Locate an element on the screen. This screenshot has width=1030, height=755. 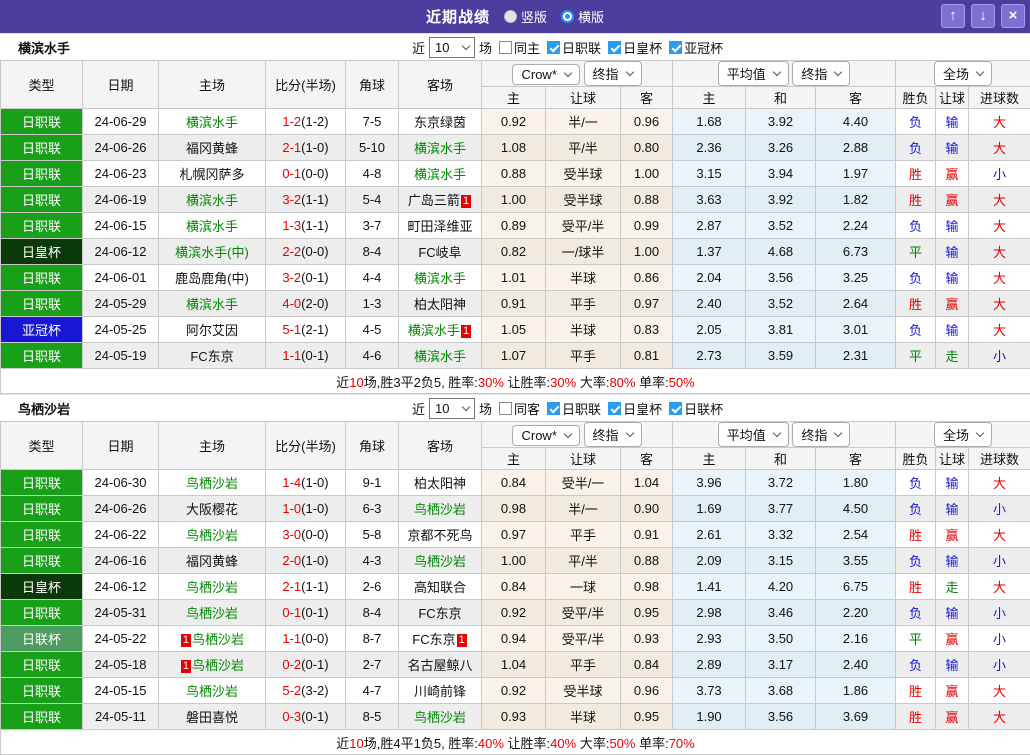
checkbox-same-venue: 同客 is located at coordinates (519, 408).